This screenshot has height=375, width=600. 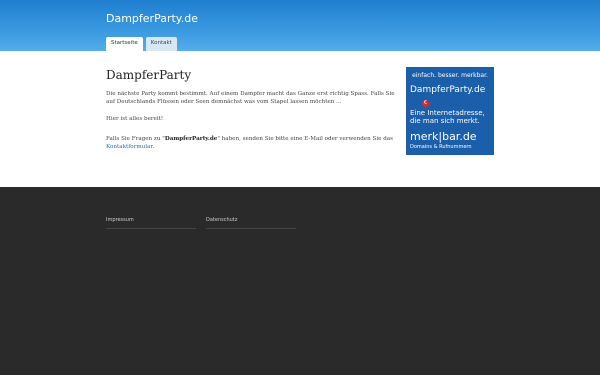 What do you see at coordinates (124, 44) in the screenshot?
I see `tab-startseite: Startseite` at bounding box center [124, 44].